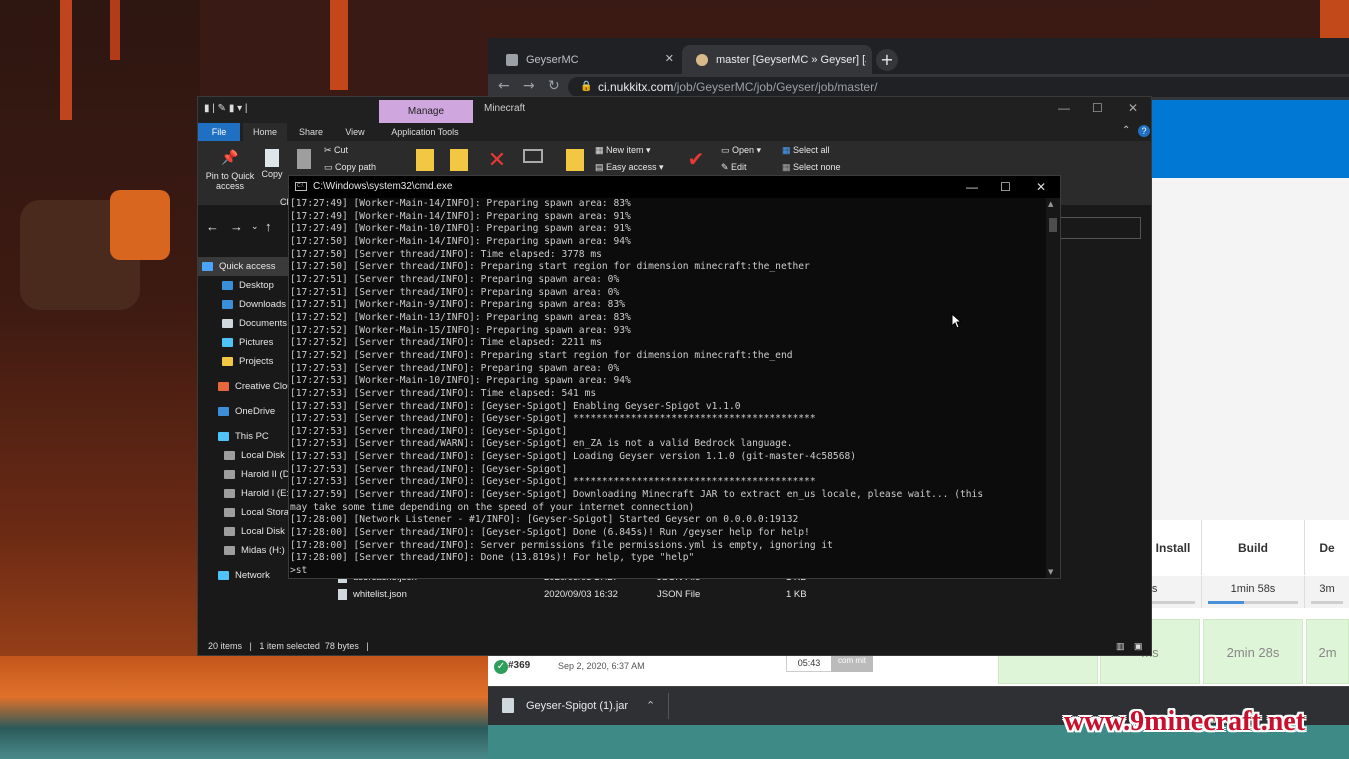 The height and width of the screenshot is (759, 1349). What do you see at coordinates (1138, 646) in the screenshot?
I see `large-icons-view-icon: ▣` at bounding box center [1138, 646].